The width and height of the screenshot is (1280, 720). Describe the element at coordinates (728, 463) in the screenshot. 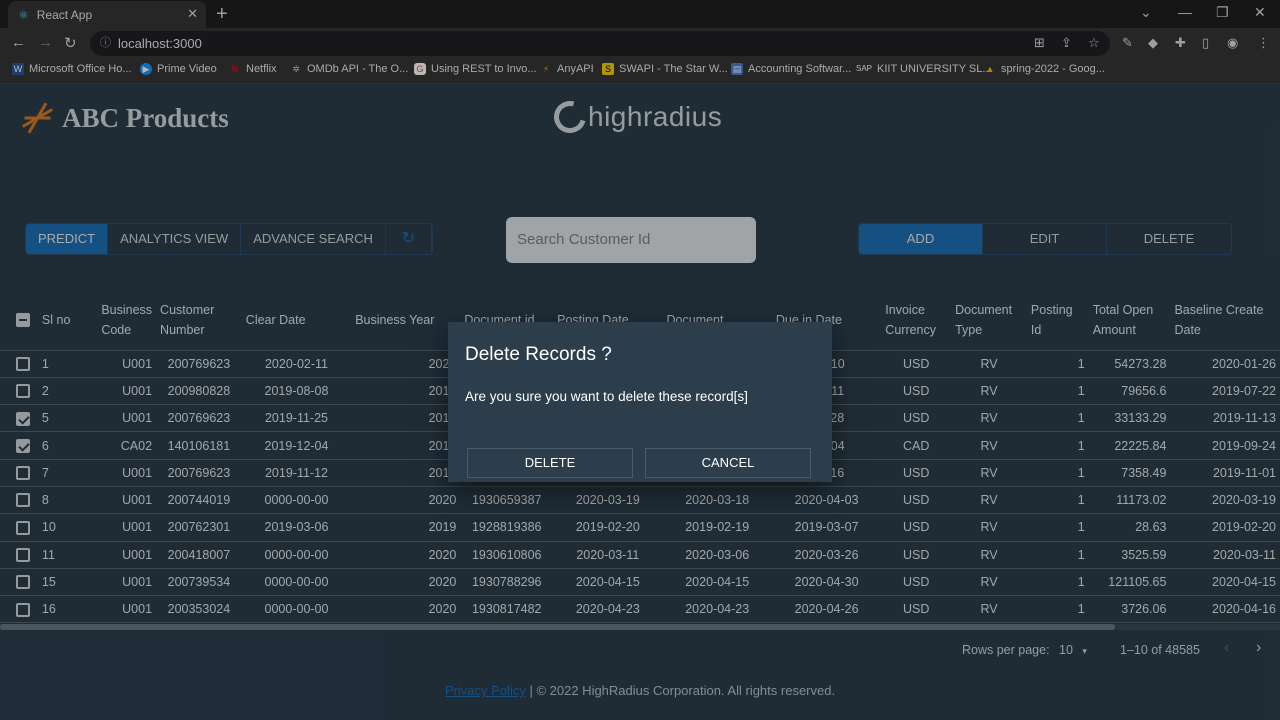

I see `cancel-button: CANCEL` at that location.